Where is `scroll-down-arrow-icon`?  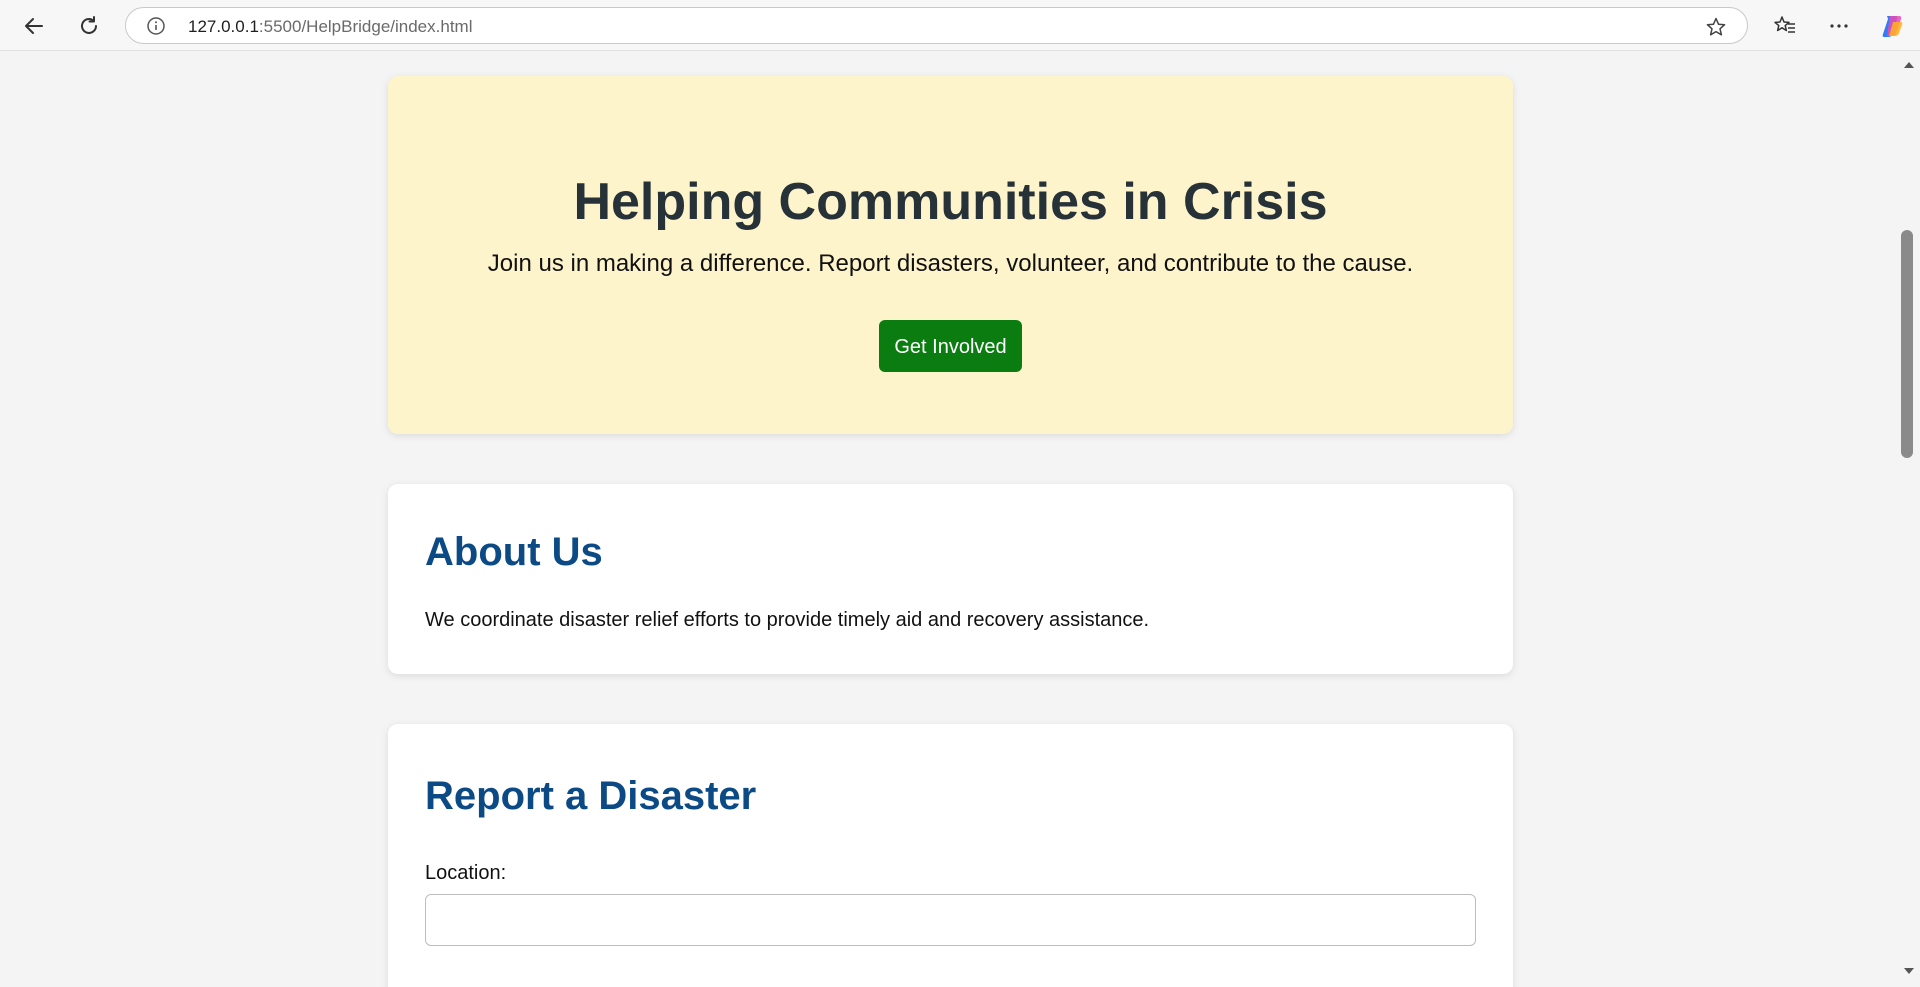
scroll-down-arrow-icon is located at coordinates (1909, 971).